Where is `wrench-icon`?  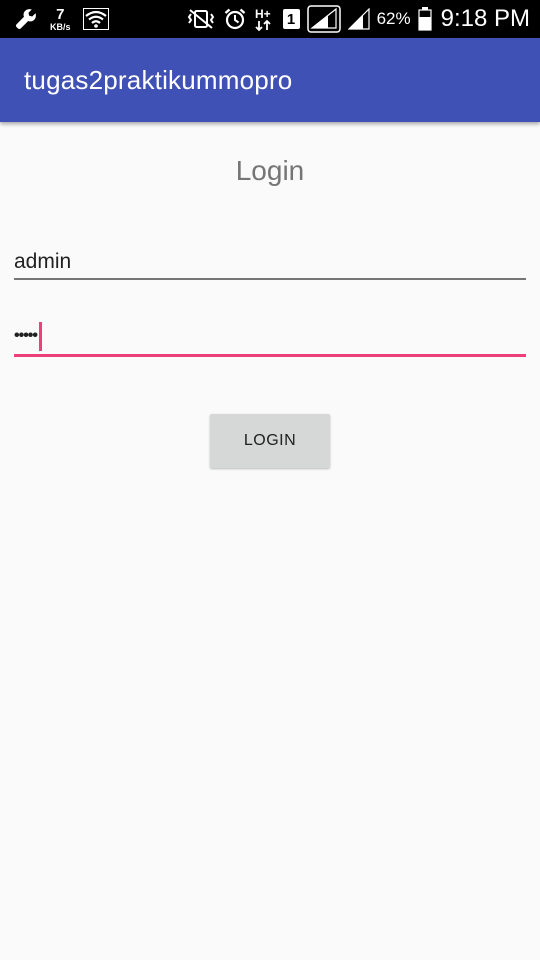 wrench-icon is located at coordinates (26, 19).